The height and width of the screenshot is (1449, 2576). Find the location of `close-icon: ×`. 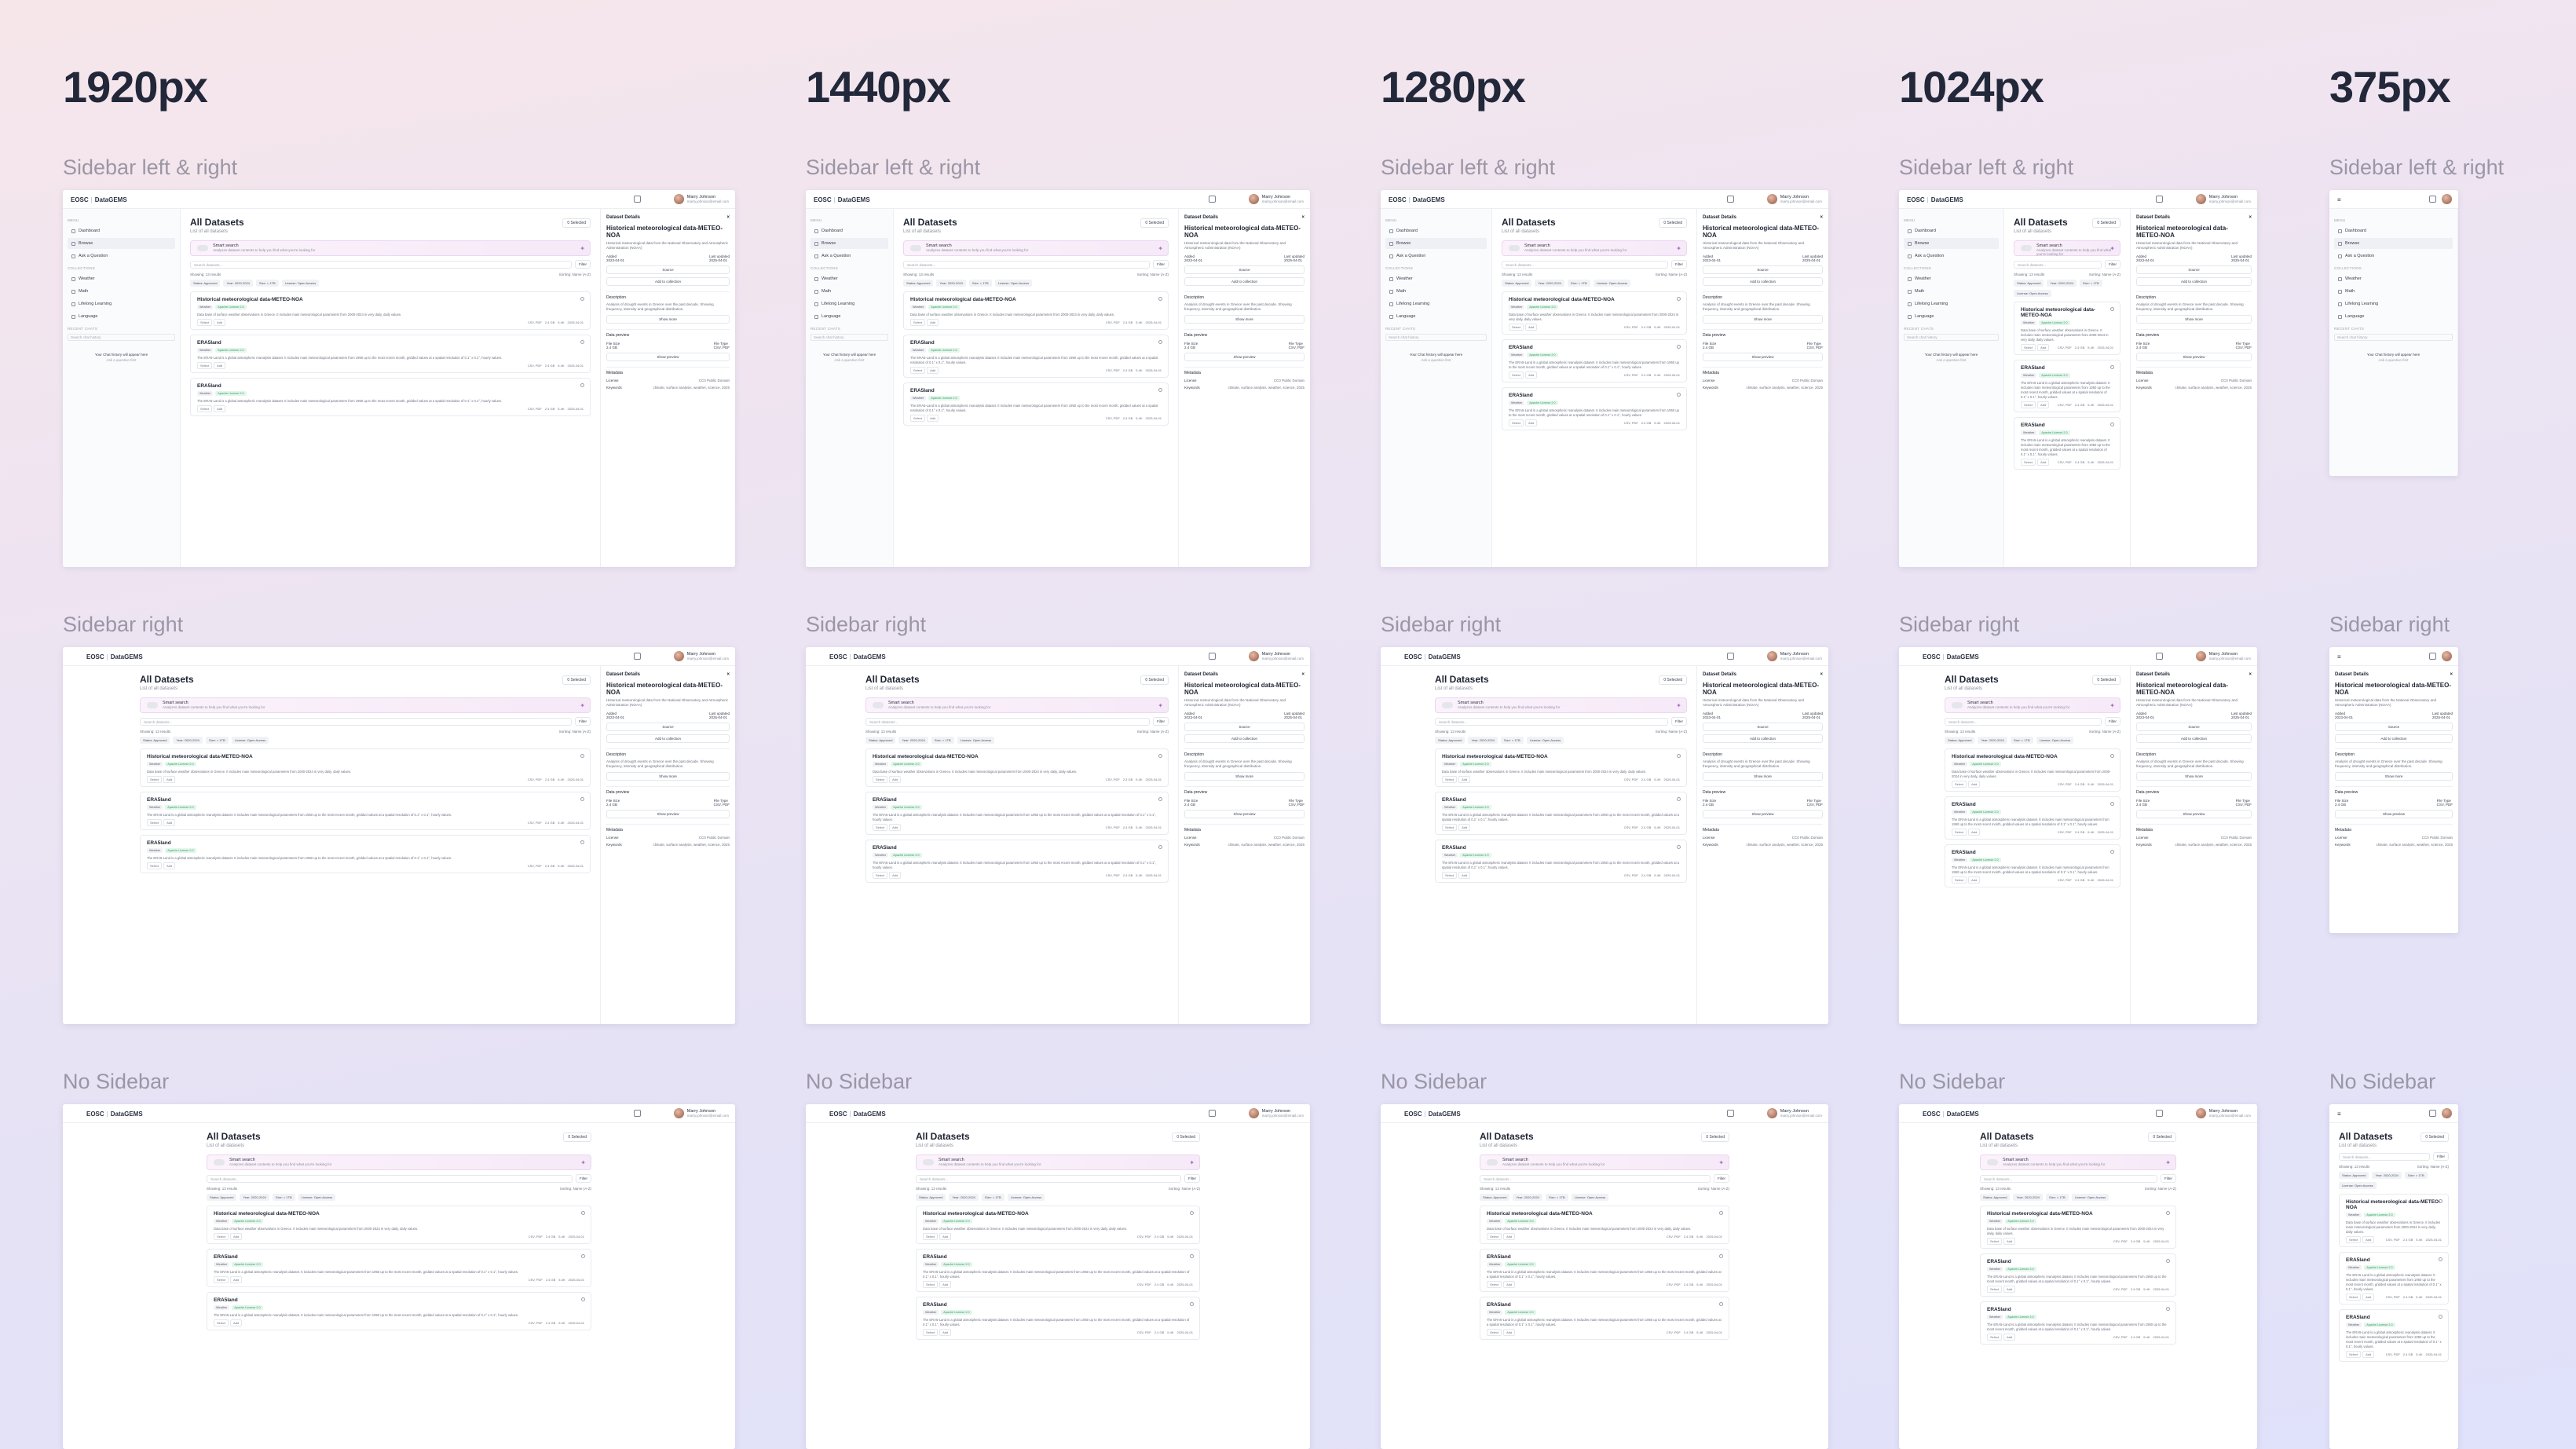

close-icon: × is located at coordinates (2250, 217).